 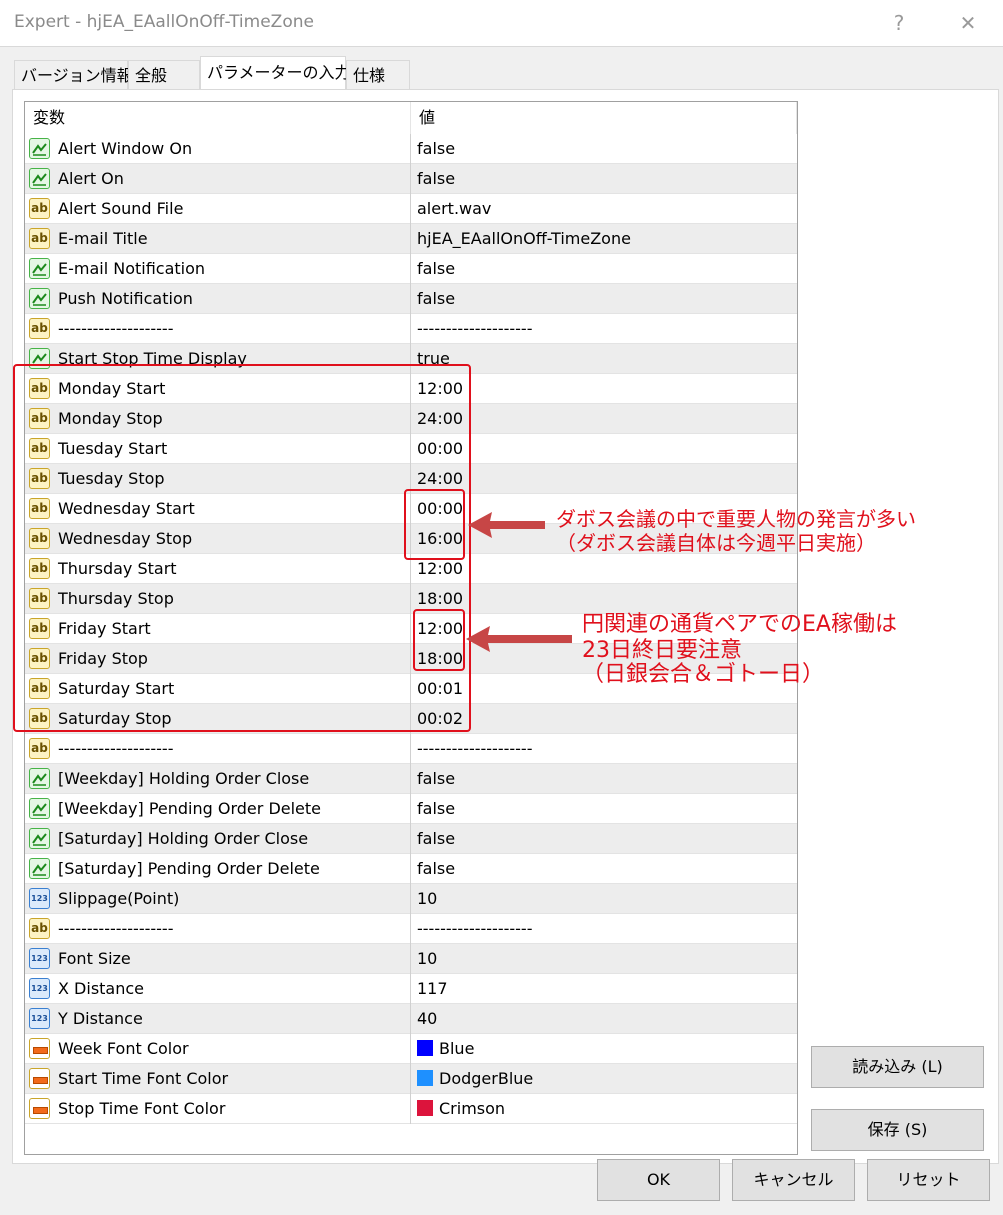 I want to click on ok-button: OK, so click(x=658, y=1180).